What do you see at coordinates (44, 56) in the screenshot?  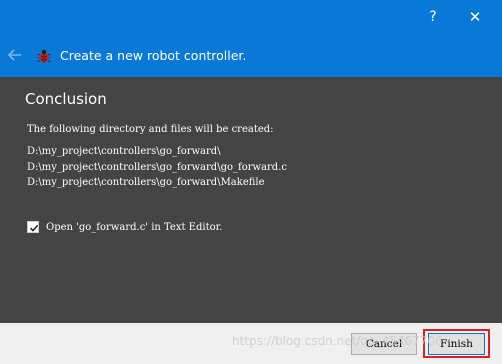 I see `bug-icon` at bounding box center [44, 56].